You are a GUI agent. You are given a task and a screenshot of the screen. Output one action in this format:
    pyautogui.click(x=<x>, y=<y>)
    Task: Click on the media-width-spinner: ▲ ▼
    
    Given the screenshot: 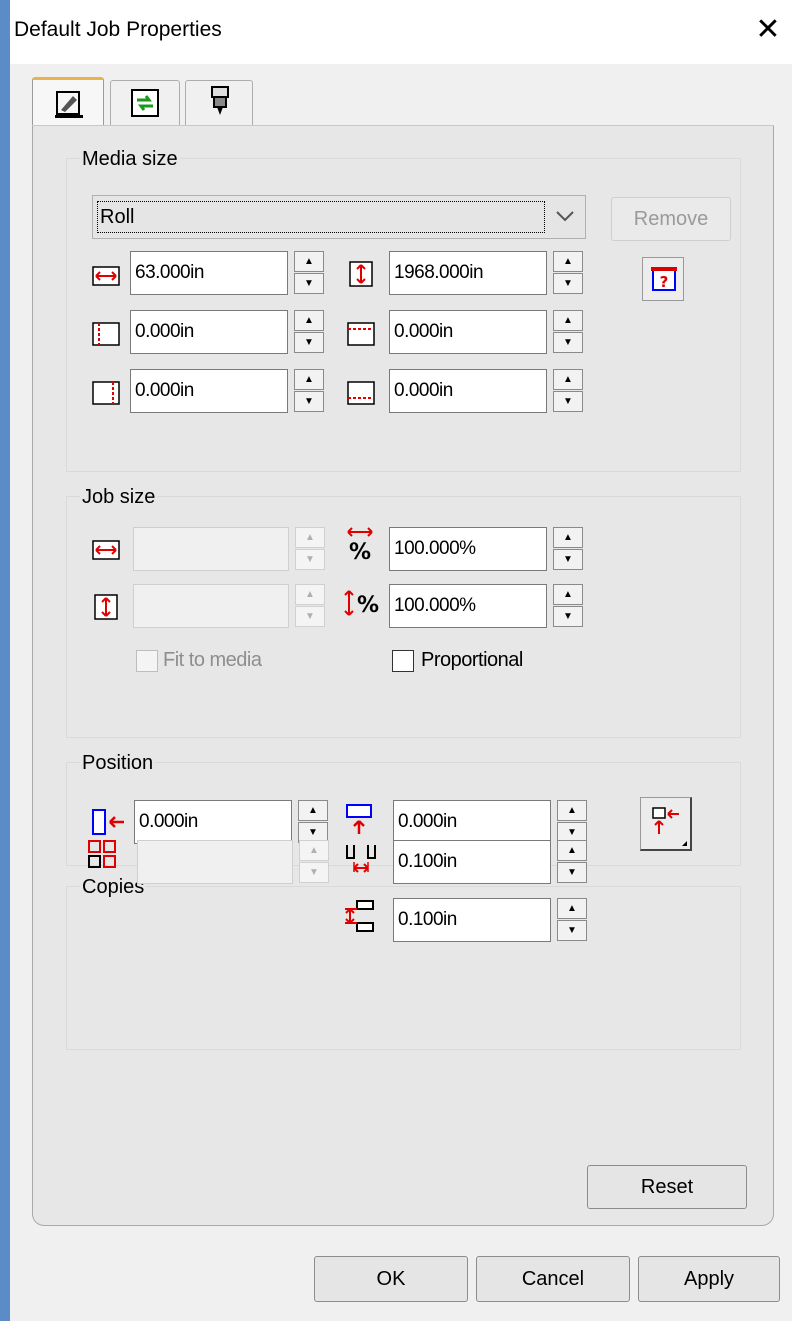 What is the action you would take?
    pyautogui.click(x=309, y=273)
    